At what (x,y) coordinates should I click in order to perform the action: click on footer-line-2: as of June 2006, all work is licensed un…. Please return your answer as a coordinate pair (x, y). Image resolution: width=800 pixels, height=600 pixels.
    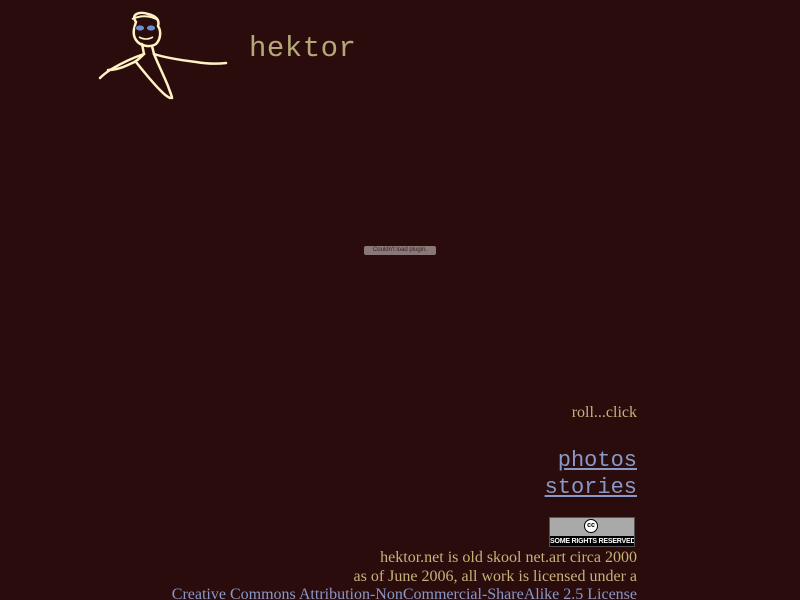
    Looking at the image, I should click on (495, 576).